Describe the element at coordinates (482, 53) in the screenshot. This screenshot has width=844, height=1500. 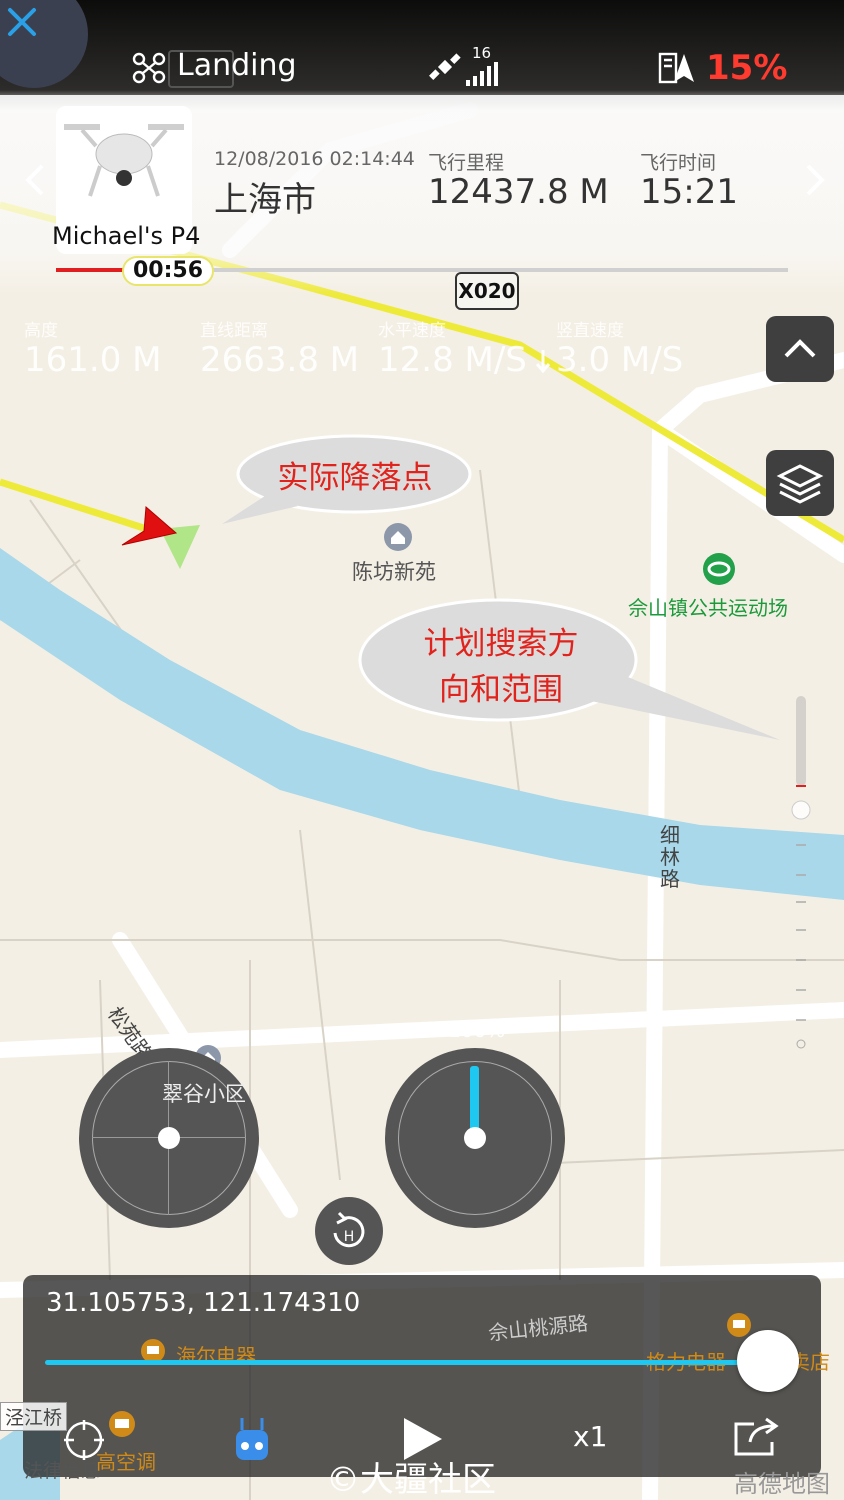
I see `satellite-count: 16` at that location.